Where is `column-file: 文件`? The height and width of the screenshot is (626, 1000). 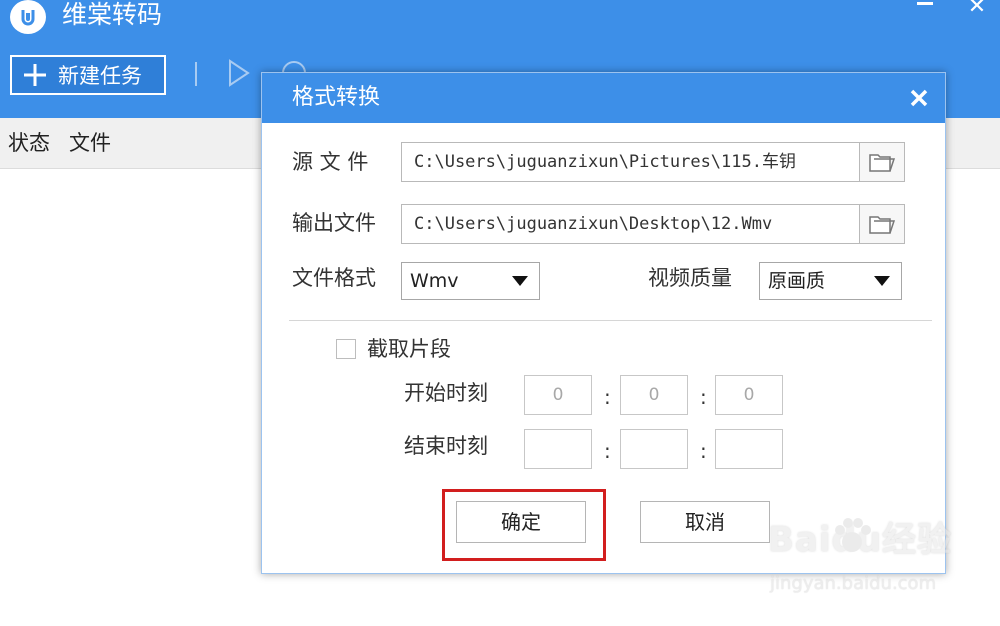
column-file: 文件 is located at coordinates (90, 143).